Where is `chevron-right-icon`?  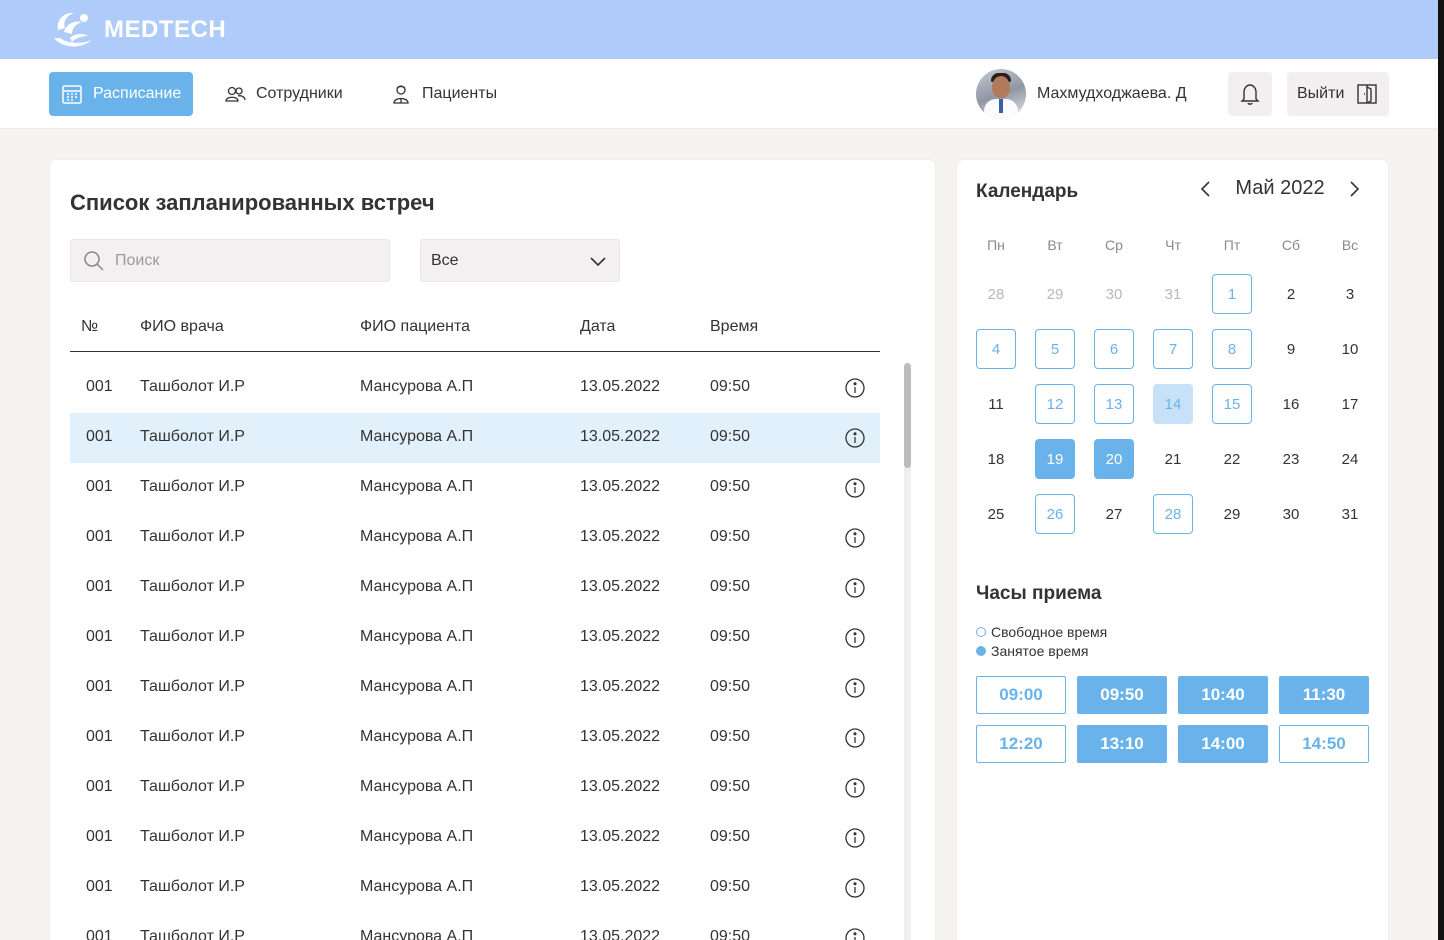 chevron-right-icon is located at coordinates (1354, 189).